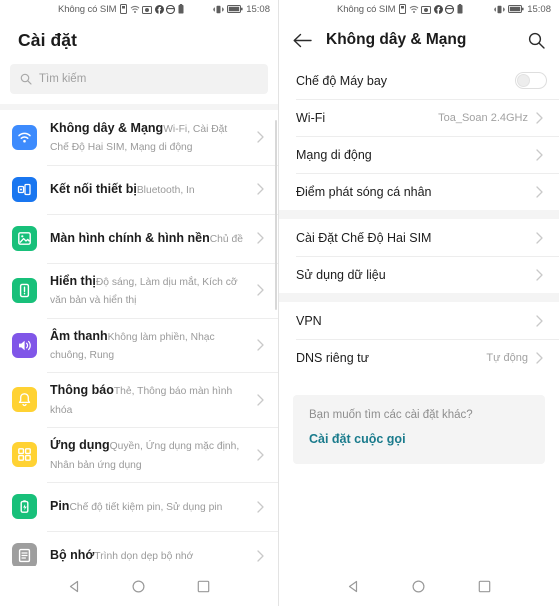  What do you see at coordinates (419, 237) in the screenshot?
I see `wireless-row: Cài Đặt Chế Độ Hai SIM` at bounding box center [419, 237].